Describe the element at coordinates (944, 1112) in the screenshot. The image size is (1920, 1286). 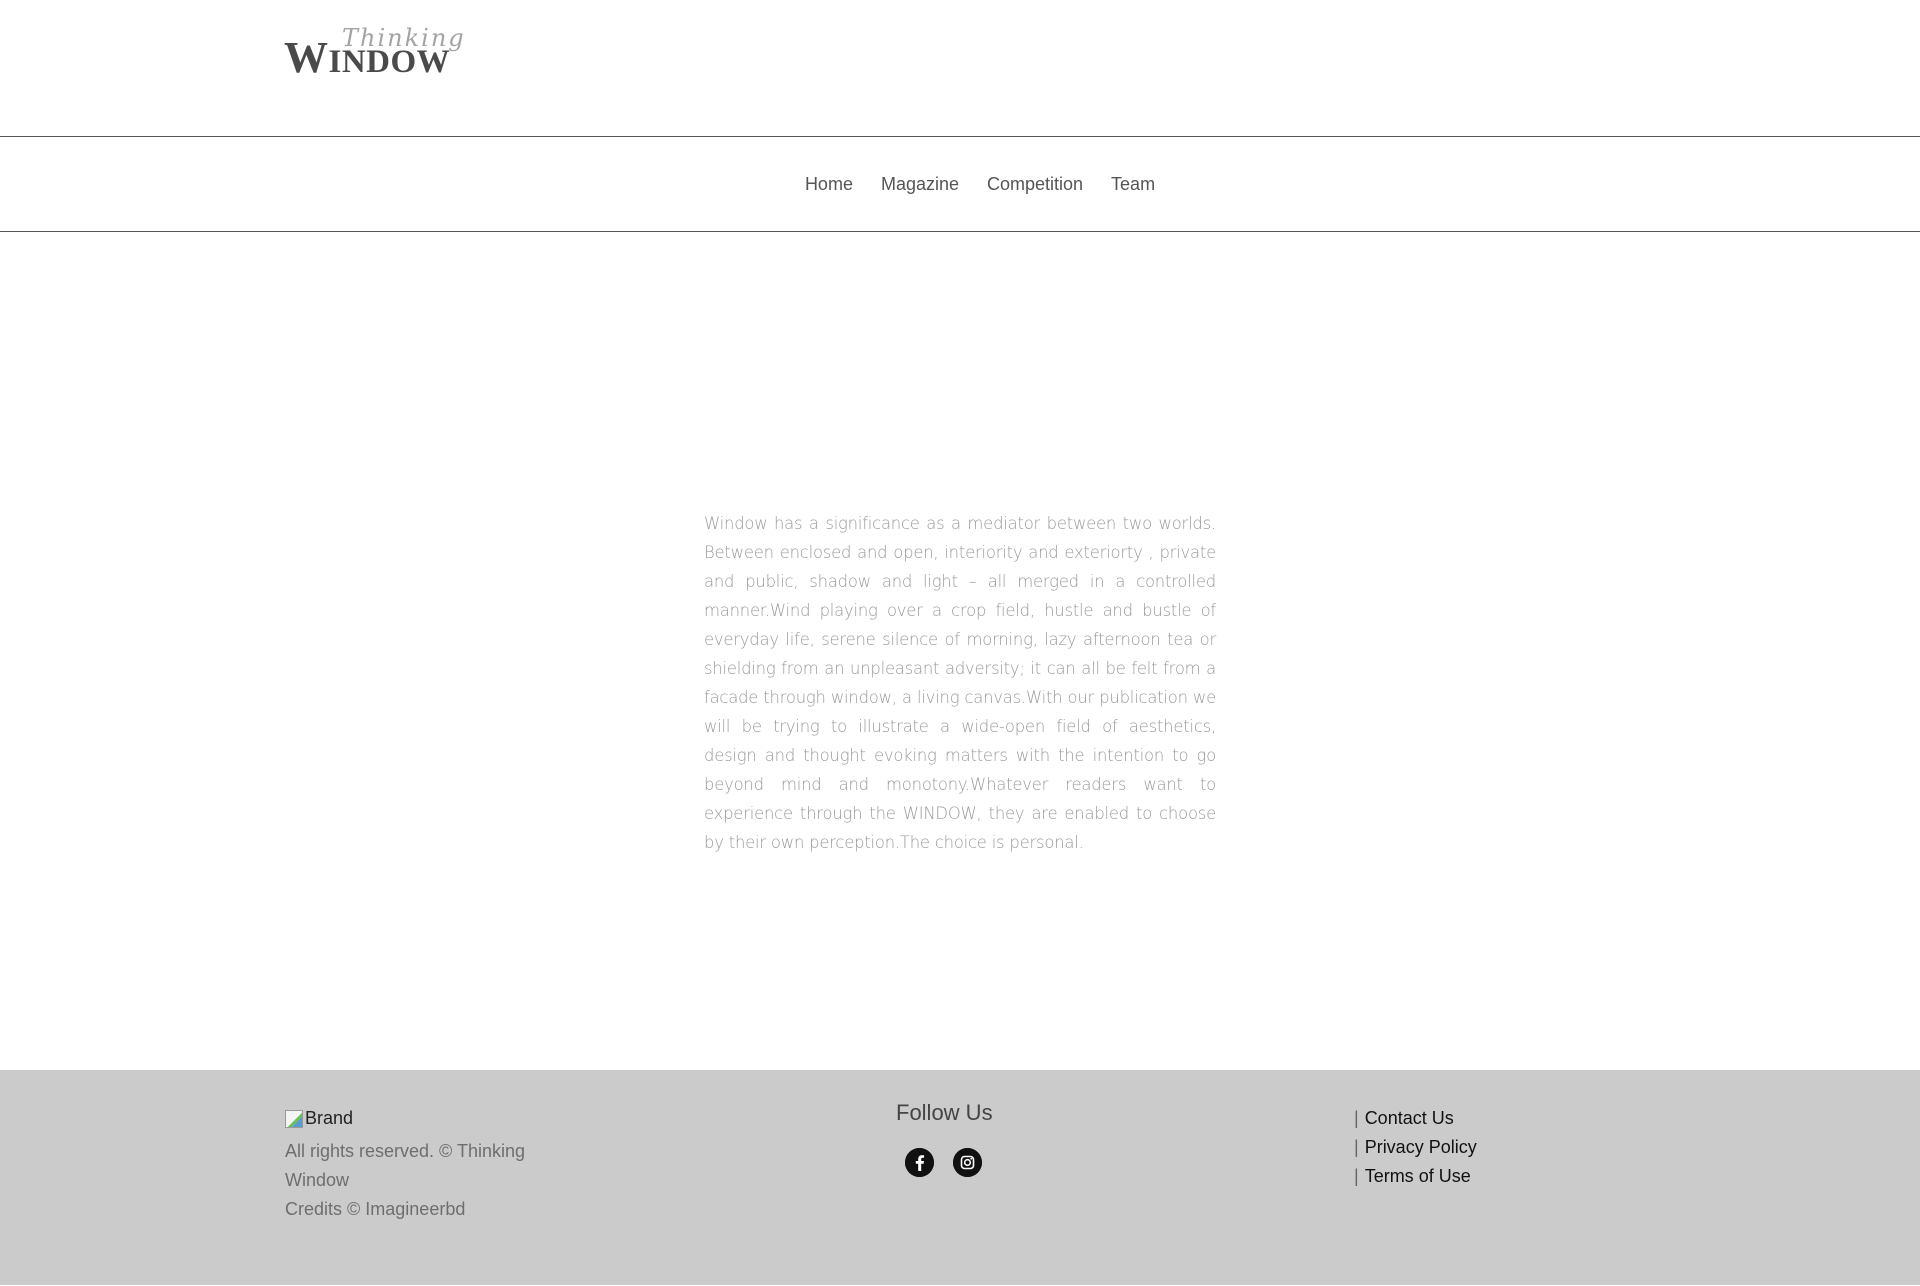
I see `follow-us-title: Follow Us` at that location.